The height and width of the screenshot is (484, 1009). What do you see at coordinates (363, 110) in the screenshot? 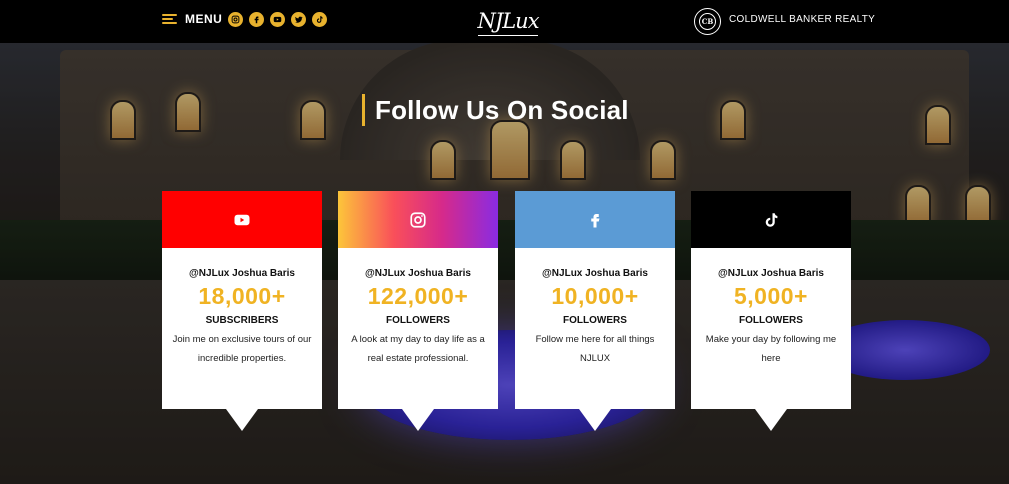
I see `title-accent-bar` at bounding box center [363, 110].